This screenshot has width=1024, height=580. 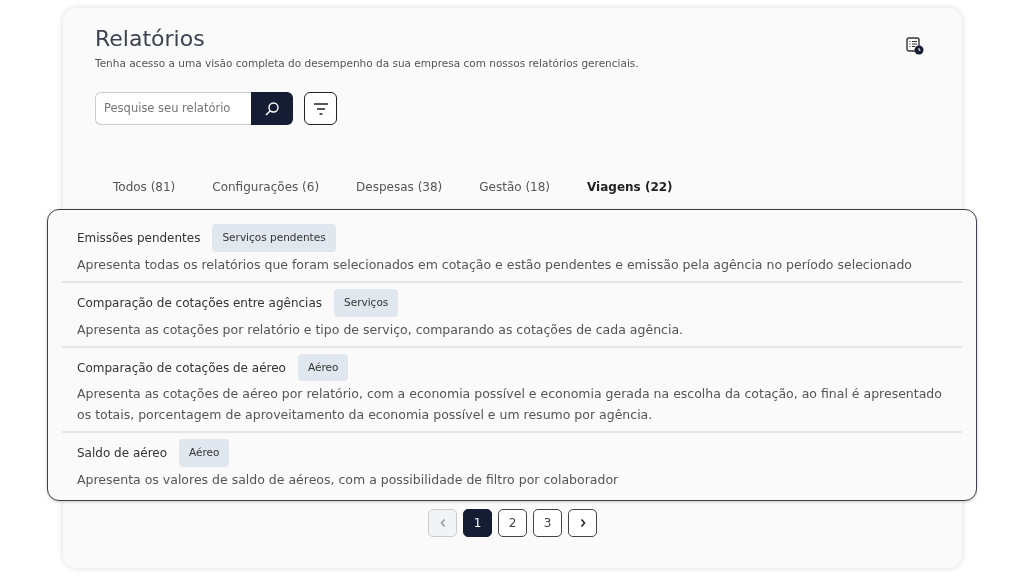 I want to click on chevron-left-icon, so click(x=442, y=523).